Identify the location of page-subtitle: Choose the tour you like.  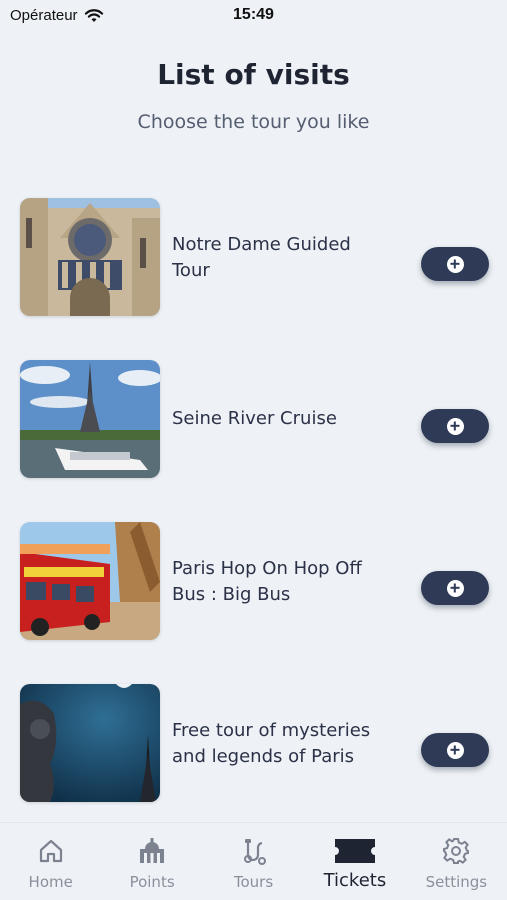
(253, 122).